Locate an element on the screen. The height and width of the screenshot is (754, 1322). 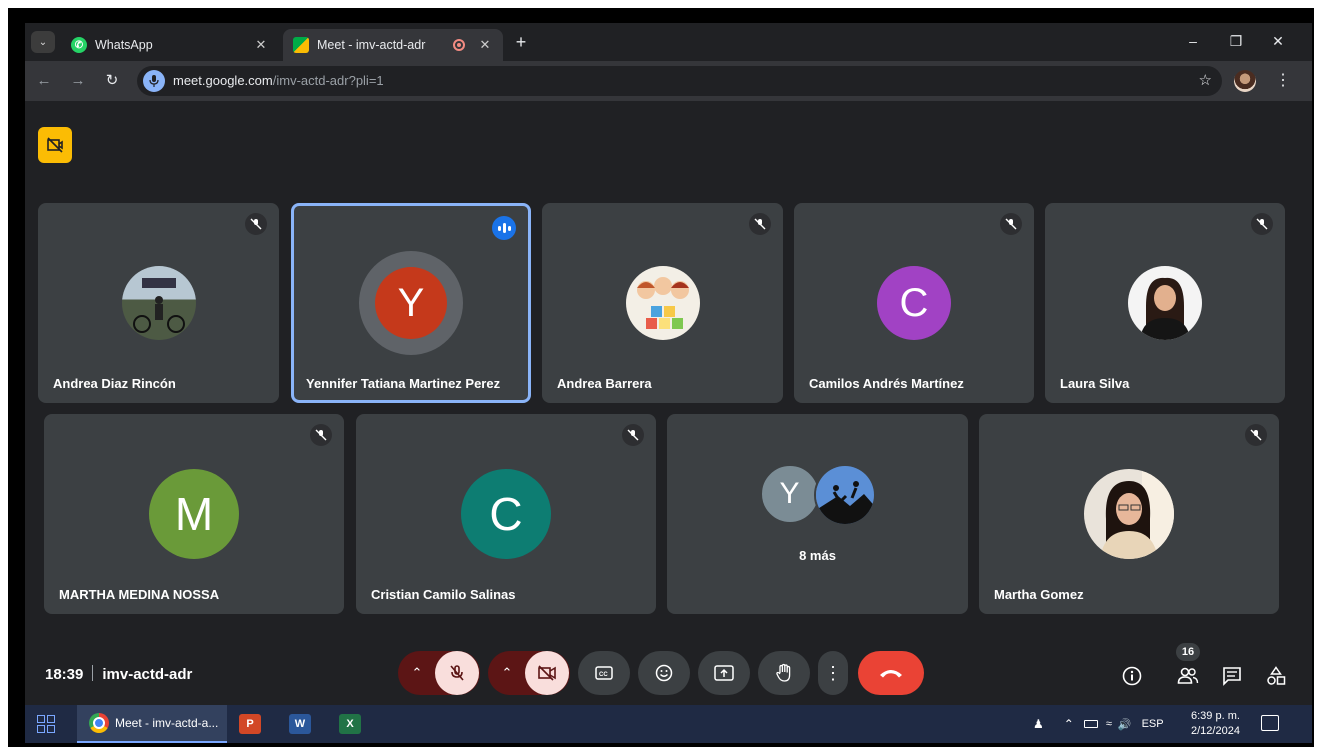
emoji-icon is located at coordinates (664, 673).